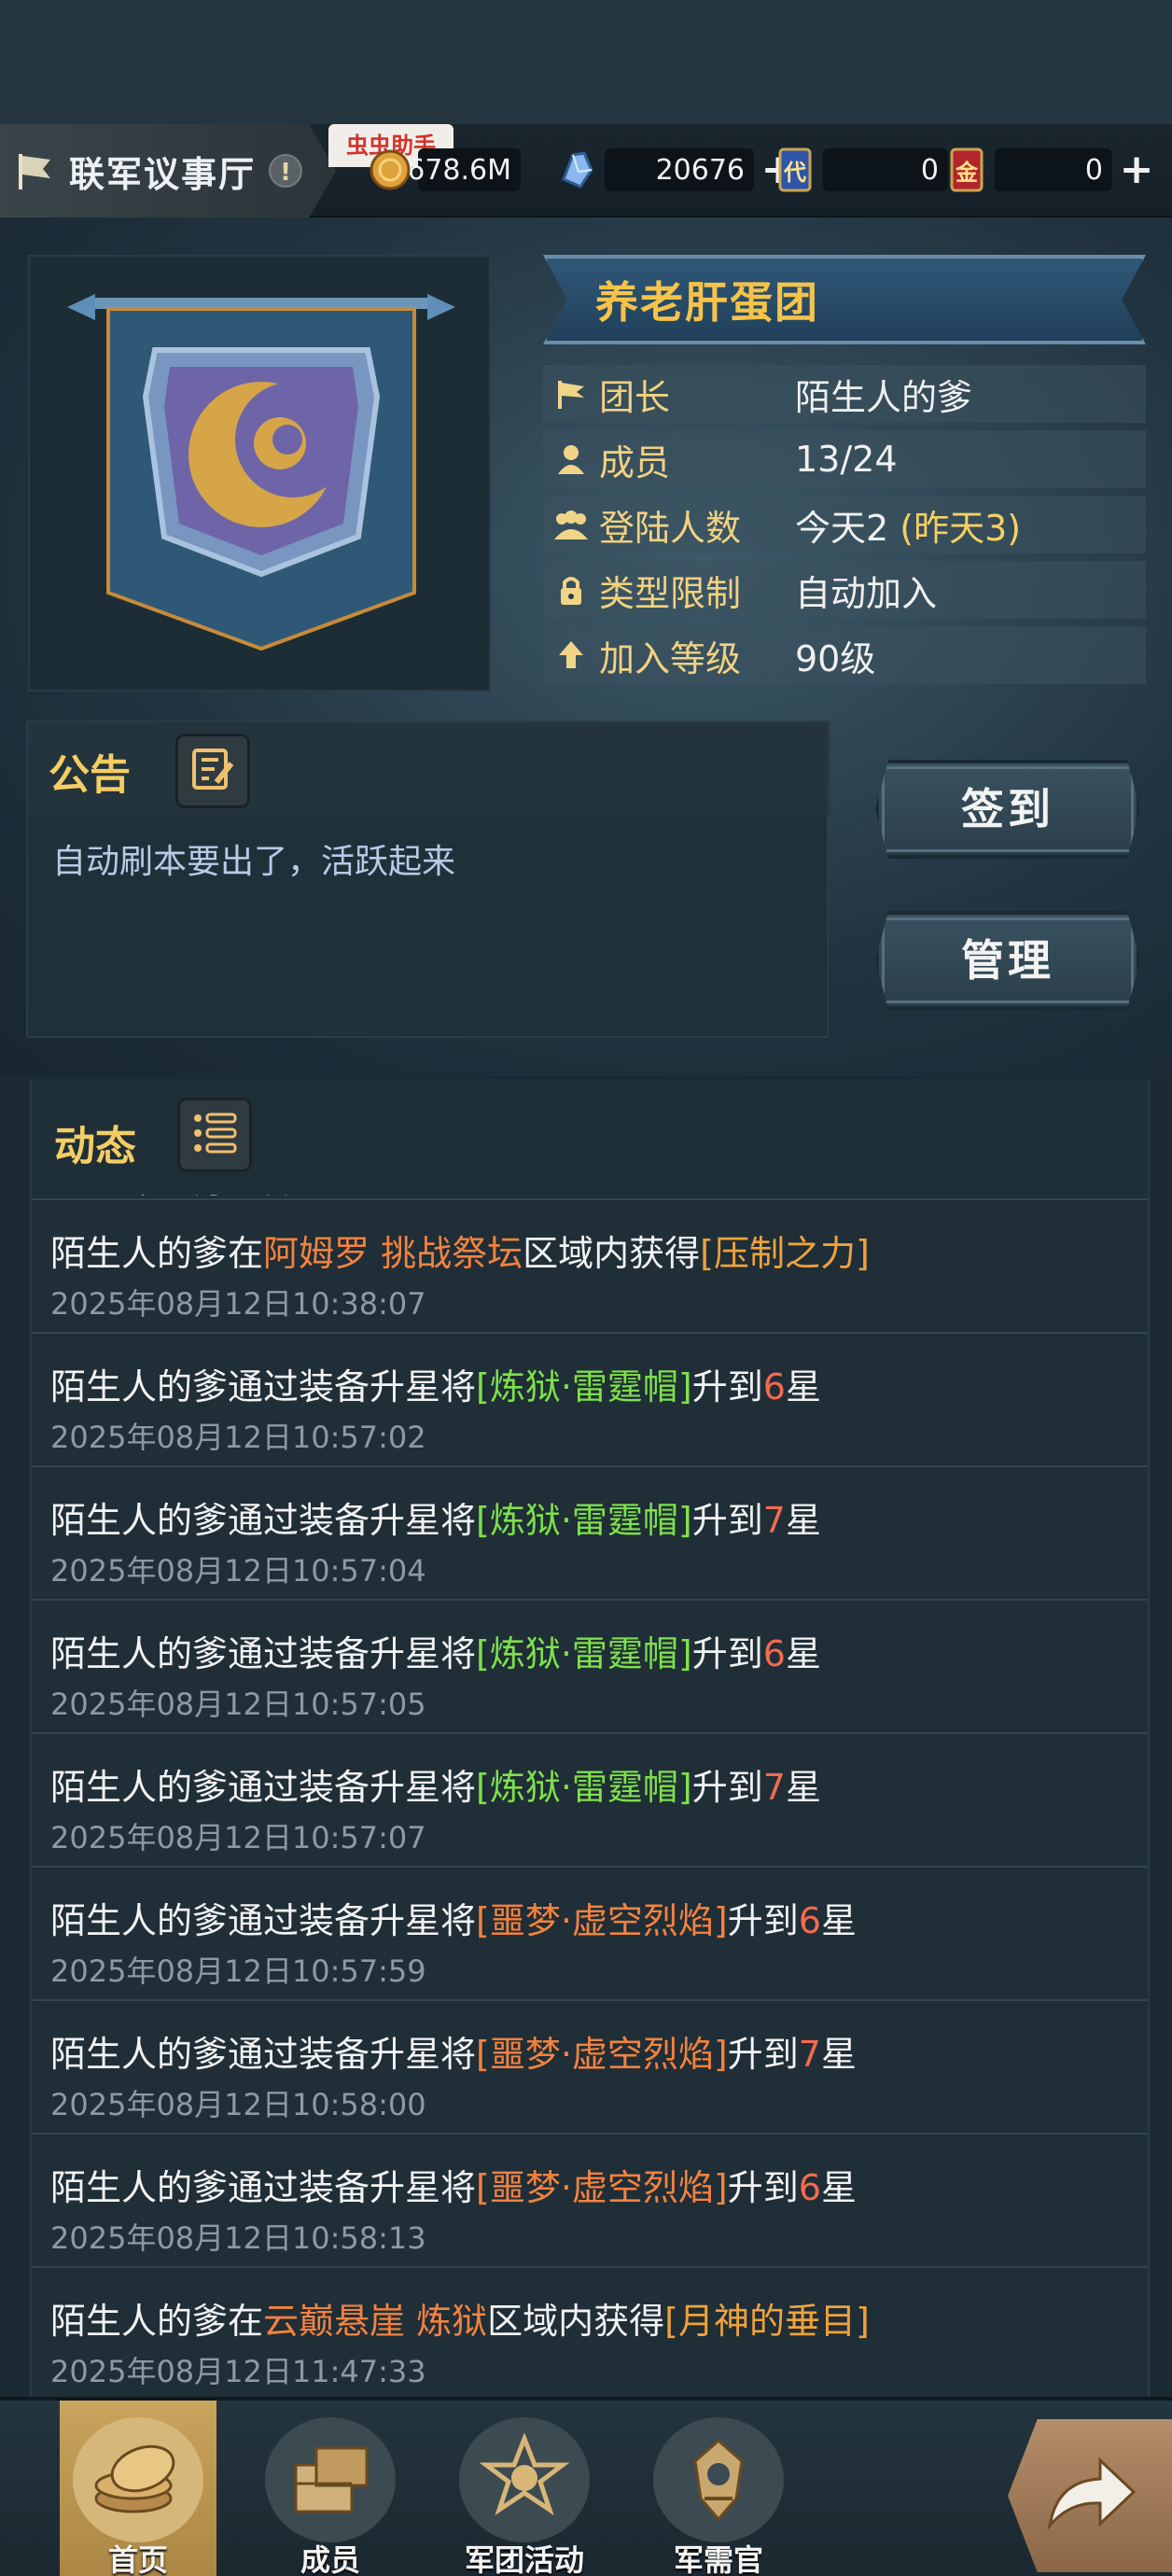 The height and width of the screenshot is (2576, 1172). Describe the element at coordinates (35, 170) in the screenshot. I see `banner-flag-icon` at that location.